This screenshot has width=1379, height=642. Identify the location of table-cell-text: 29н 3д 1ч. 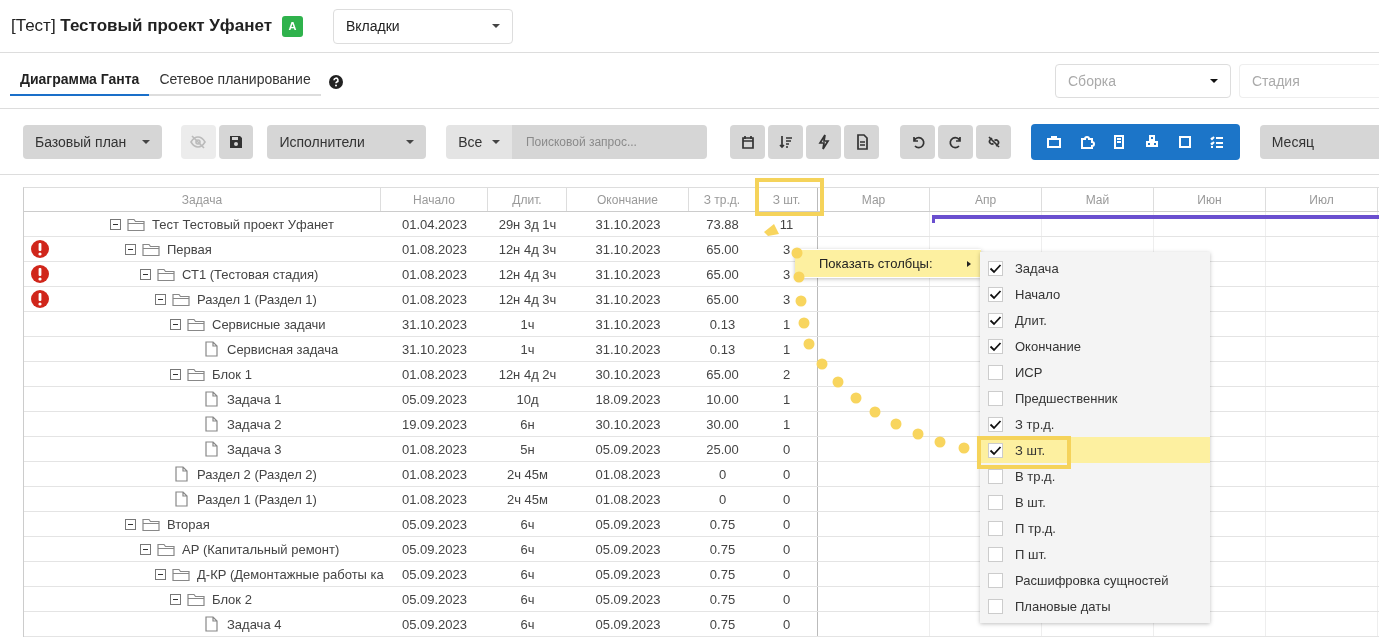
(527, 224).